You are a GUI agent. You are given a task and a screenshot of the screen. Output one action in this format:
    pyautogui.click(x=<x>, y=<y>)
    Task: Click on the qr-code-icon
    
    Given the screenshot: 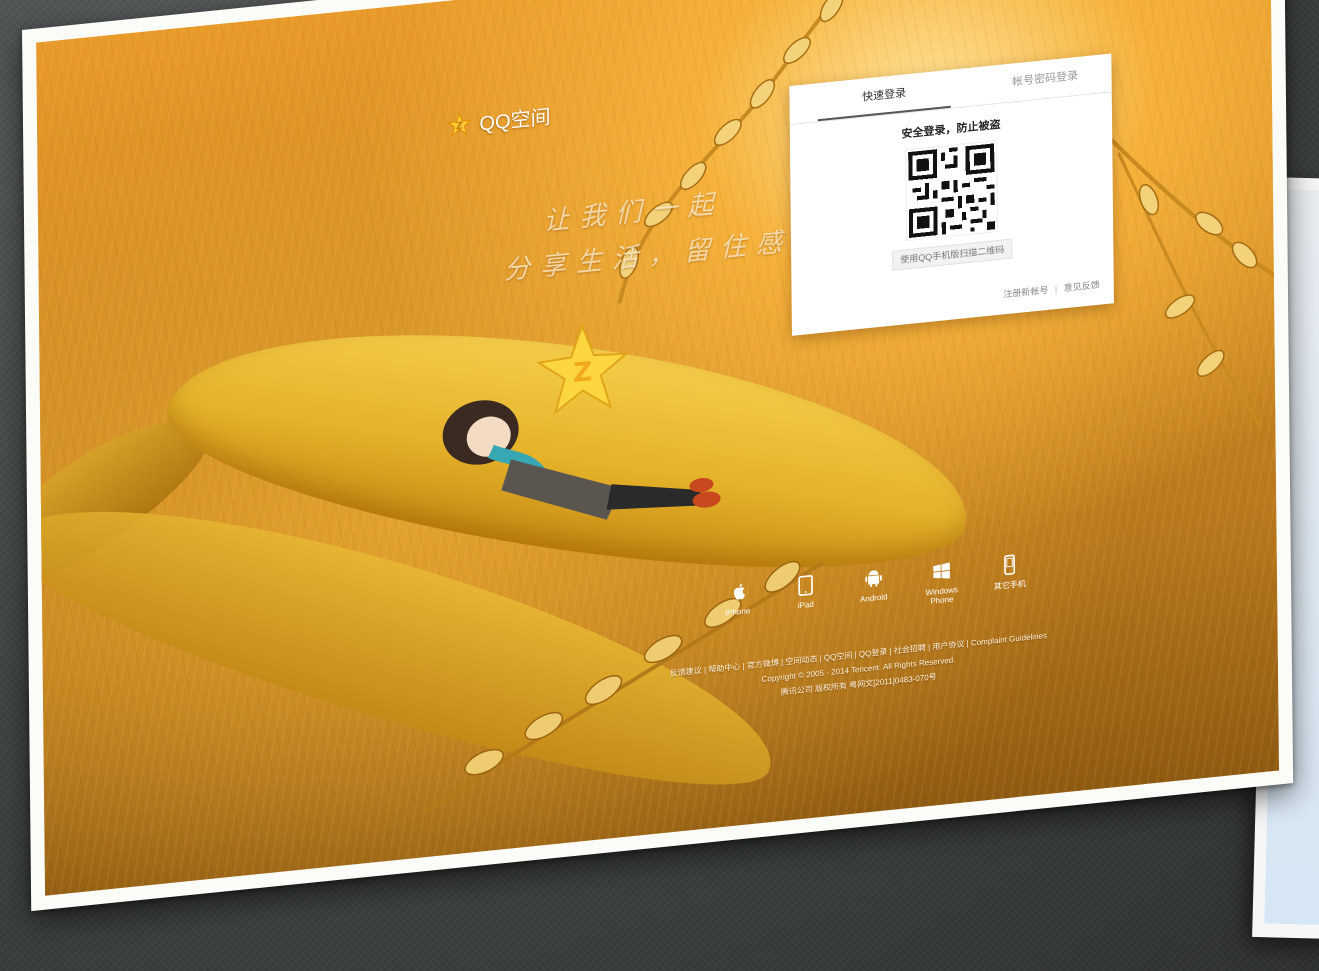 What is the action you would take?
    pyautogui.click(x=952, y=190)
    